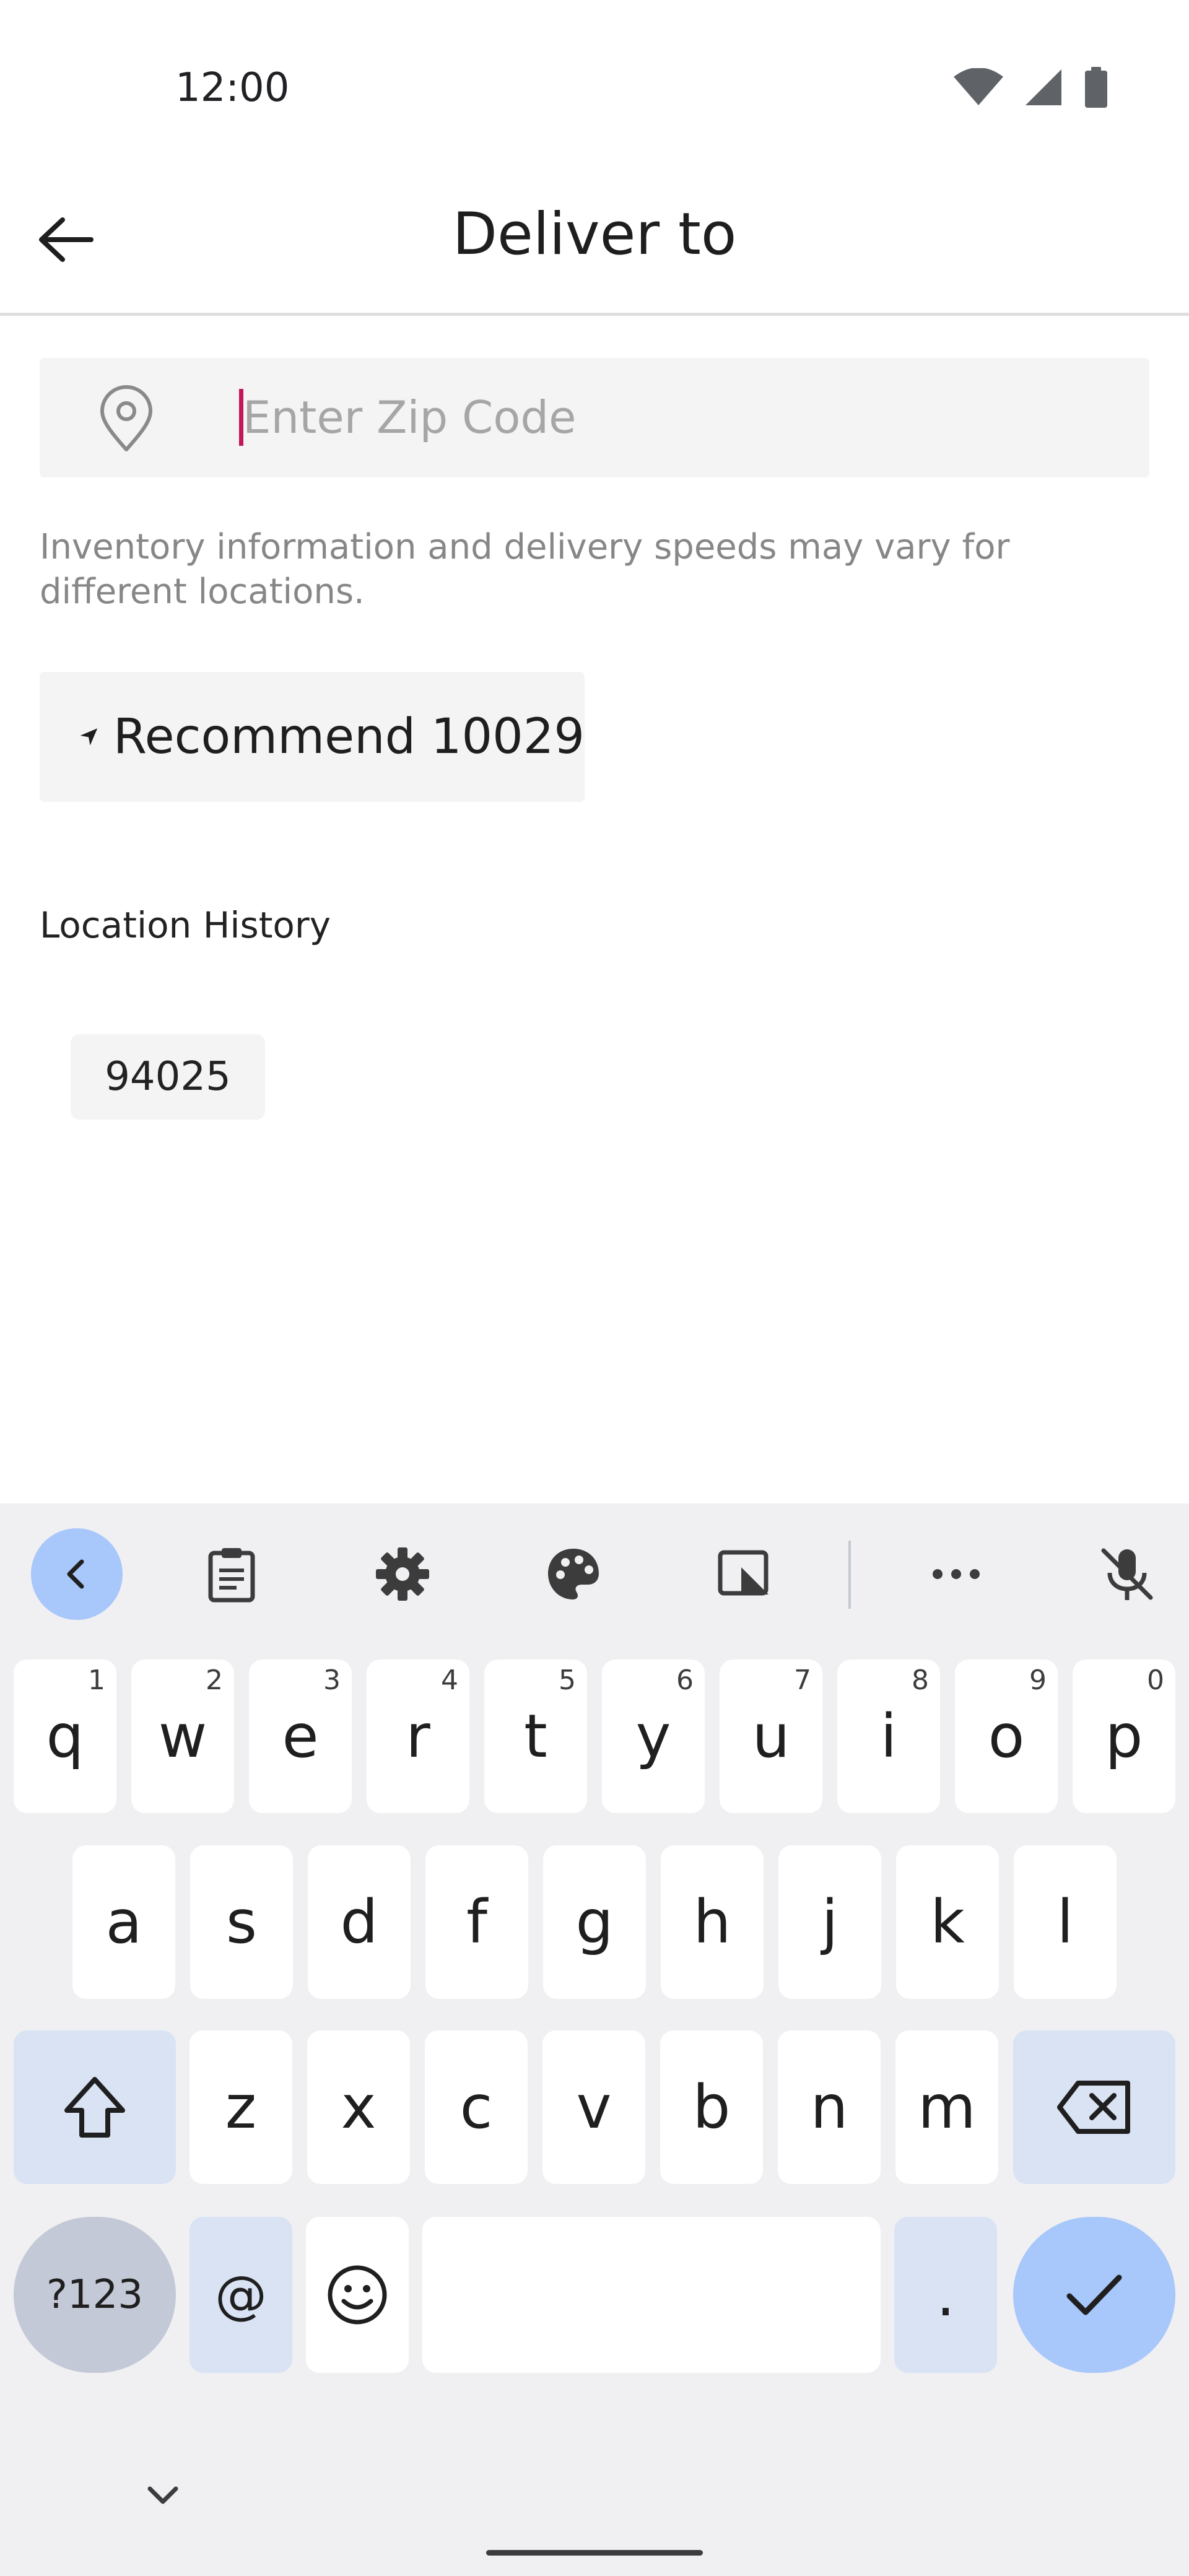  What do you see at coordinates (89, 737) in the screenshot?
I see `navigation-arrow-icon` at bounding box center [89, 737].